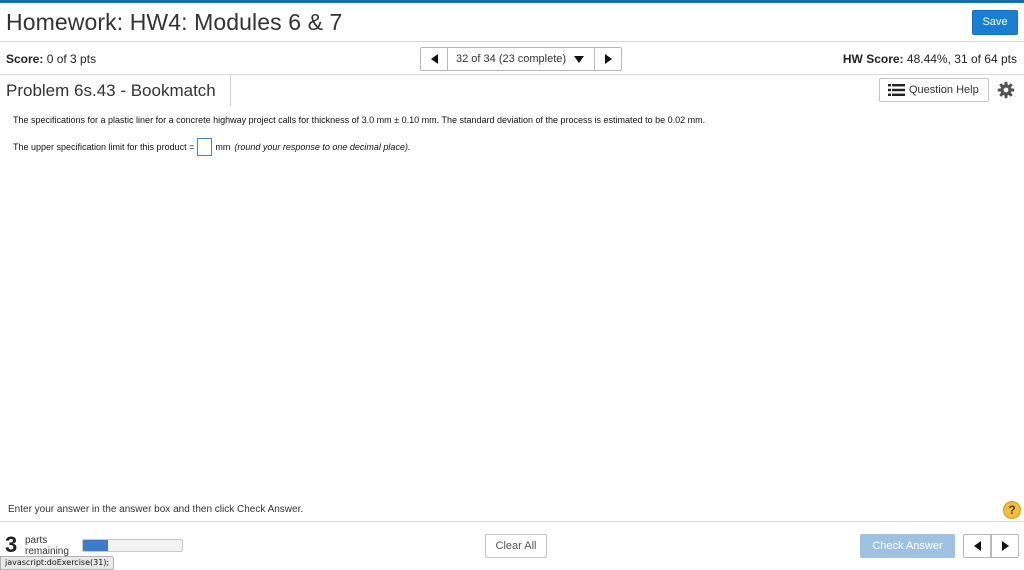  I want to click on parts-remaining-count: 3, so click(11, 544).